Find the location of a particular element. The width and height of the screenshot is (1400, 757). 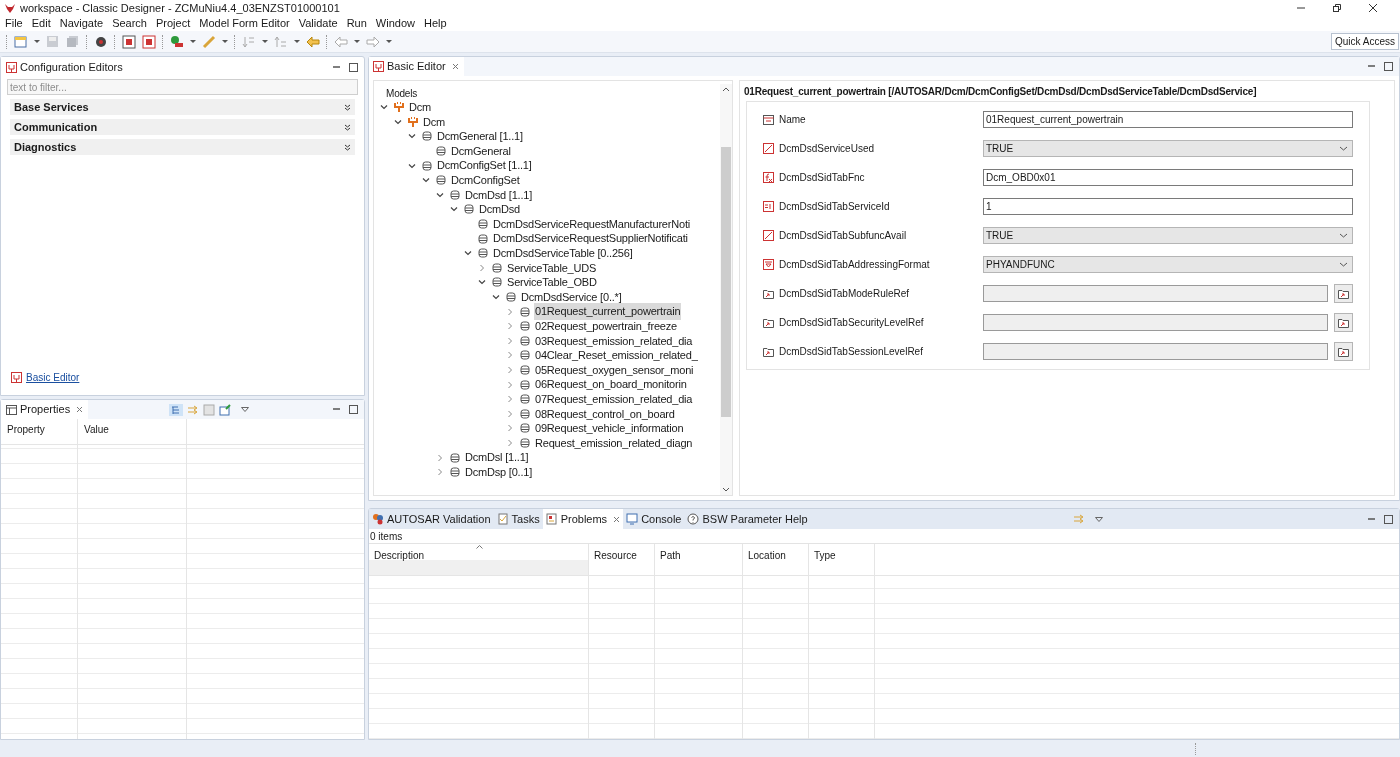

dropdown: PHYANDFUNC is located at coordinates (1168, 264).